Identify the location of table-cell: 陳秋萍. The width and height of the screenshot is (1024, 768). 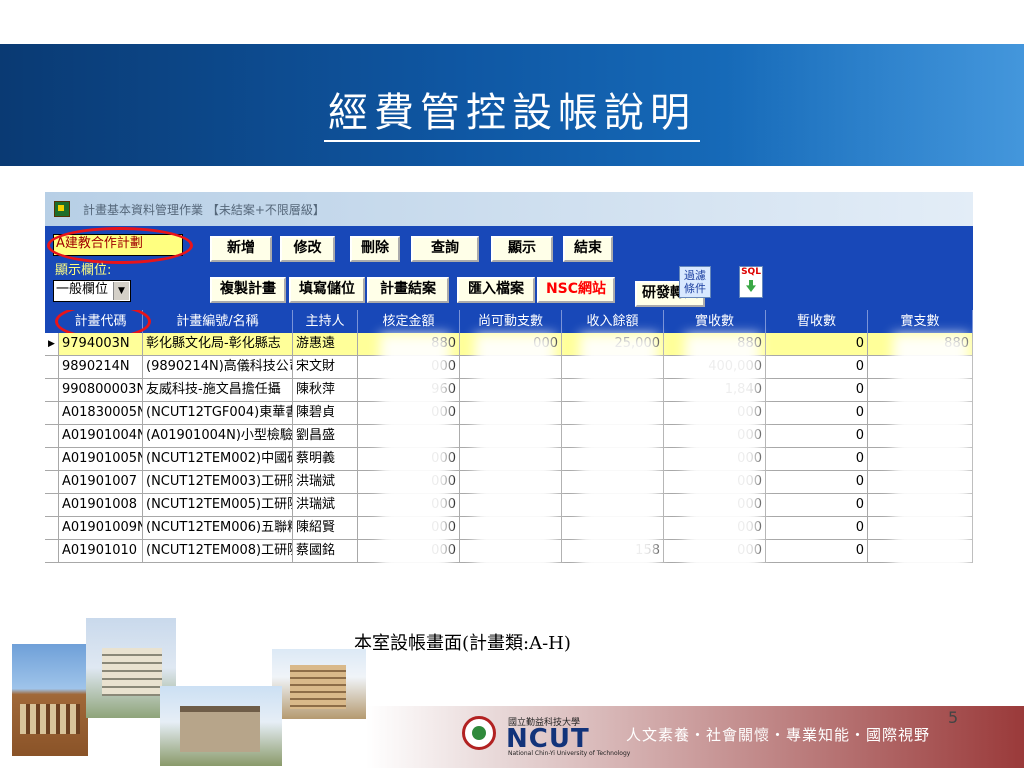
(325, 390).